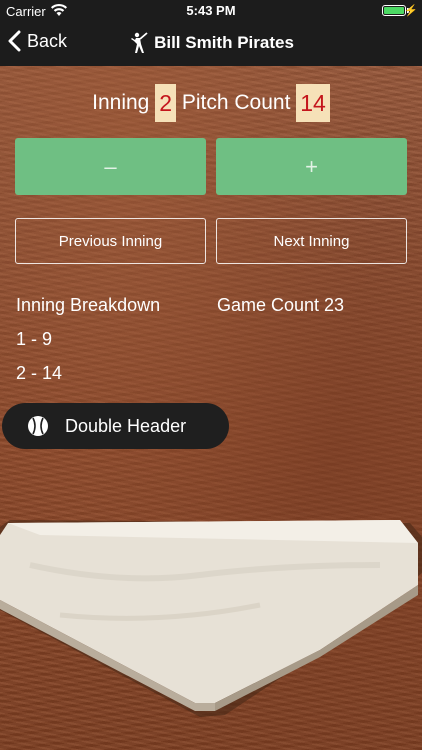 The image size is (422, 750). I want to click on next-inning-button: Next Inning, so click(311, 241).